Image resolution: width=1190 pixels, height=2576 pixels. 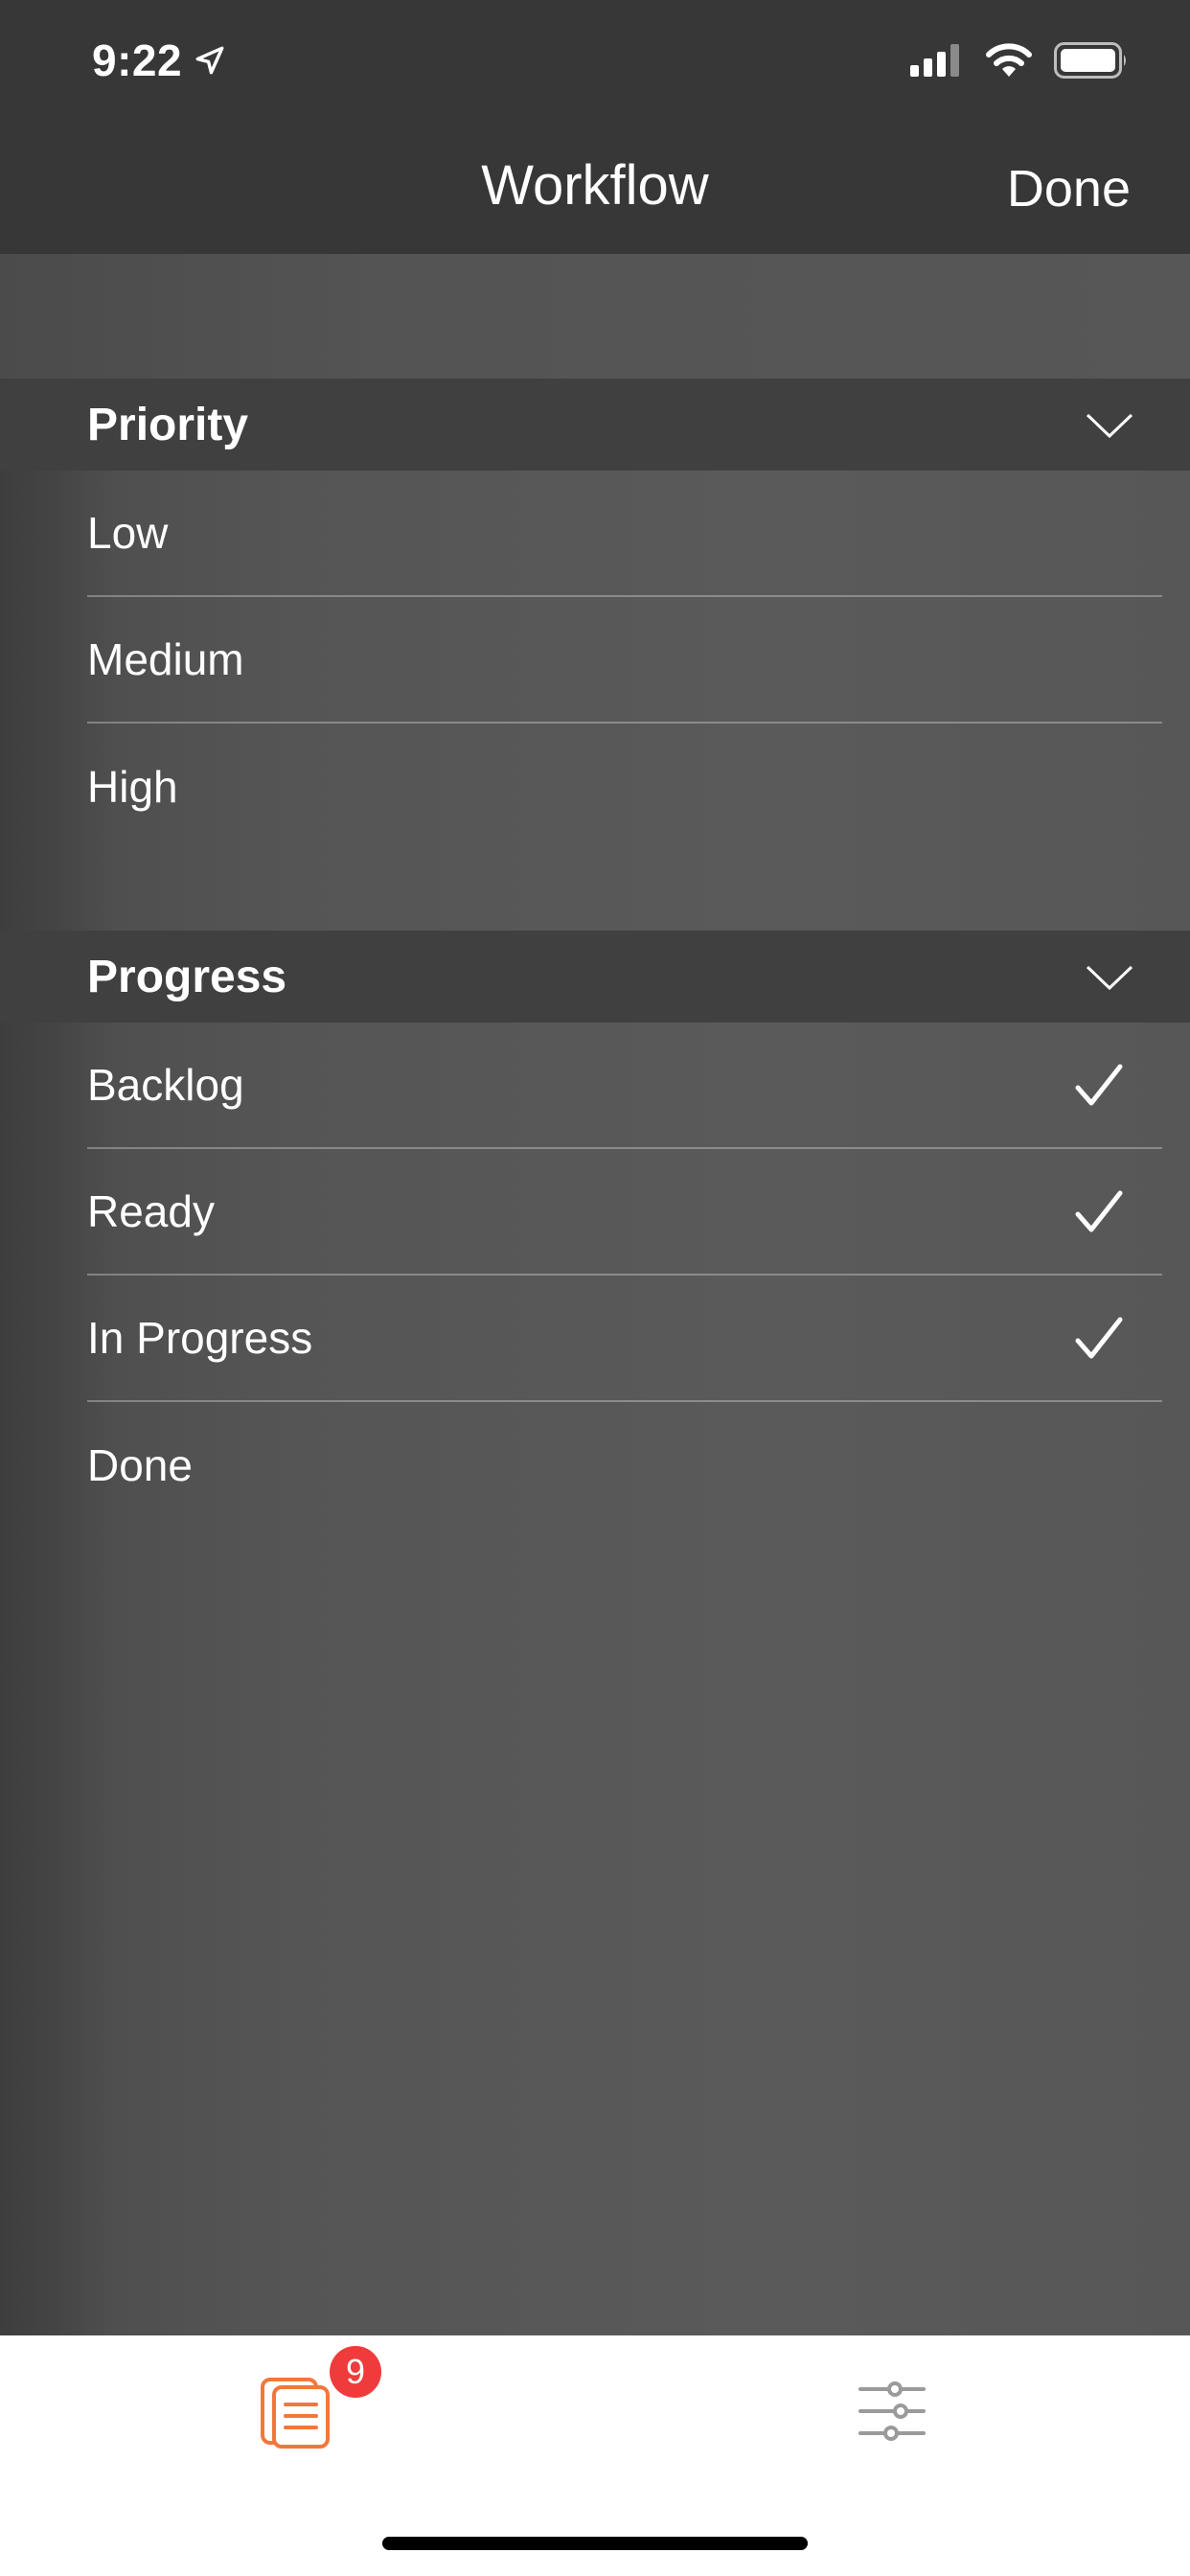 I want to click on status-icons, so click(x=1019, y=60).